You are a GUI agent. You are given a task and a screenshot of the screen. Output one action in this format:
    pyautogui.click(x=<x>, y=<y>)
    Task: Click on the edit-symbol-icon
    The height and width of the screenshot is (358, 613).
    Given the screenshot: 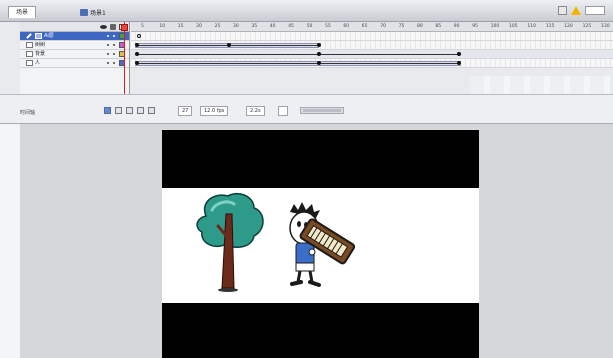 What is the action you would take?
    pyautogui.click(x=562, y=10)
    